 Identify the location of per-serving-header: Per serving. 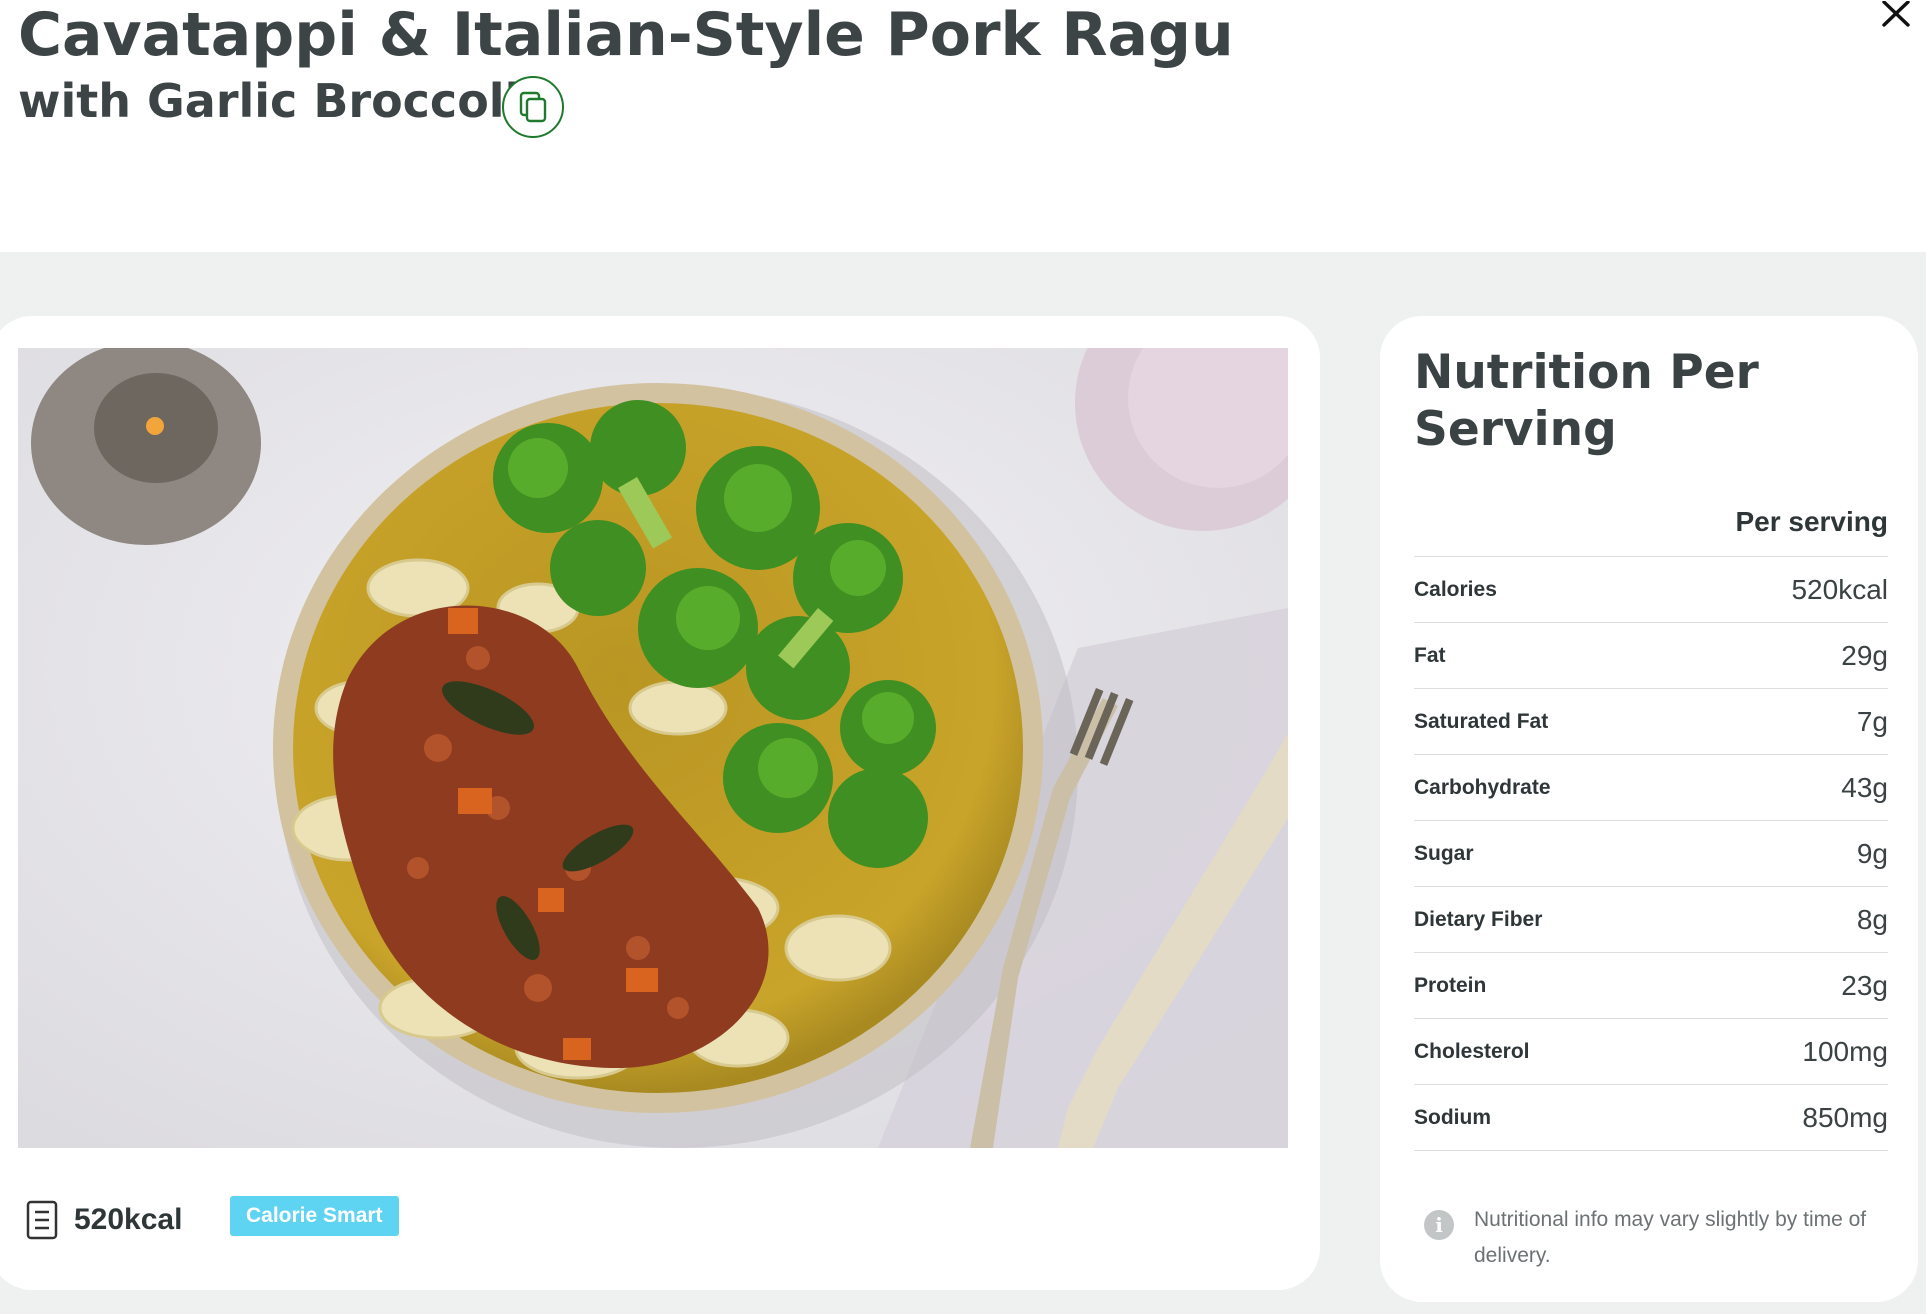
(1651, 525).